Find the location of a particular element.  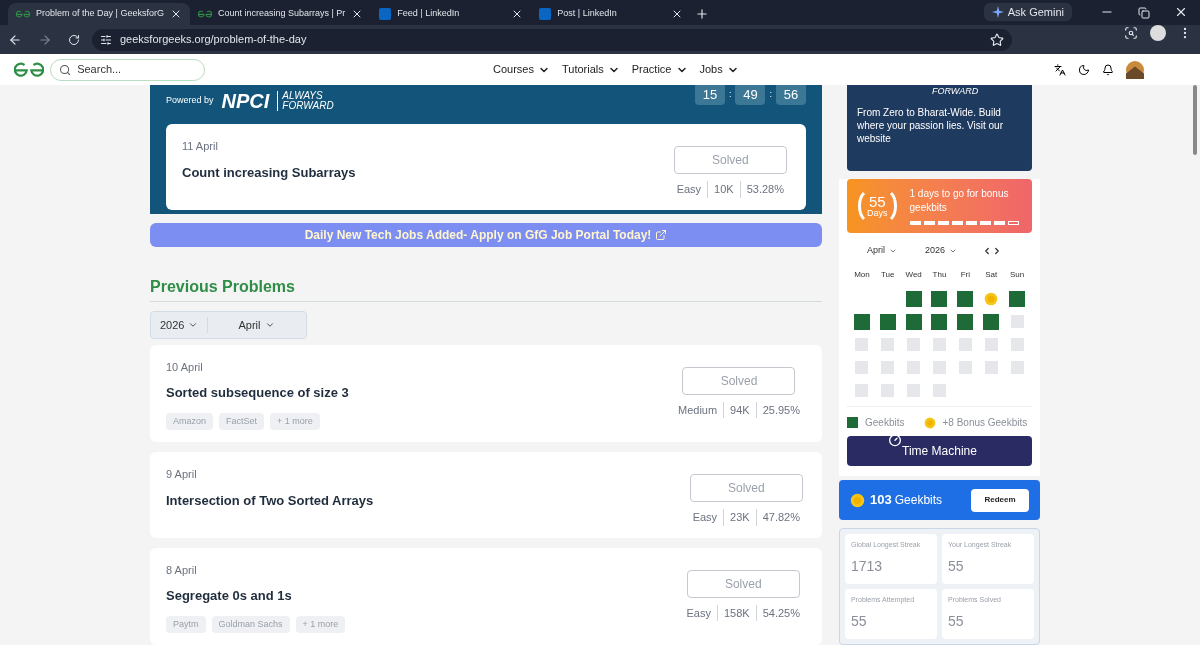

browser-tab: Post | LinkedIn is located at coordinates (611, 14).